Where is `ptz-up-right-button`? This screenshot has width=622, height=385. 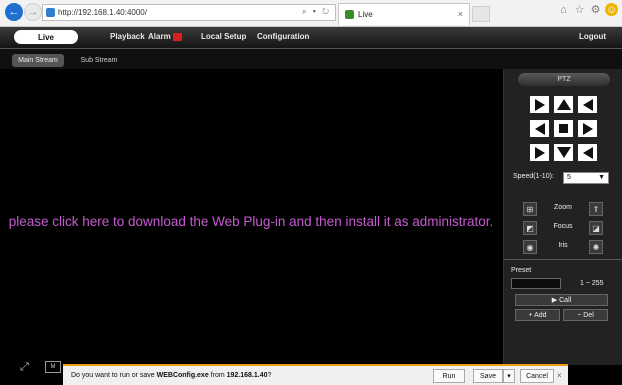
ptz-up-right-button is located at coordinates (587, 104).